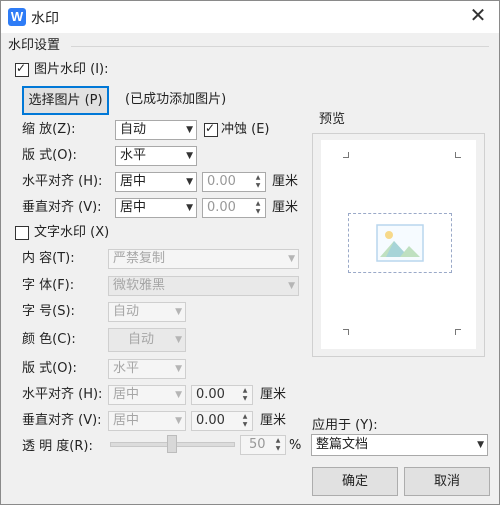 This screenshot has height=505, width=500. I want to click on picture-halign-offset-input: 0.00 ▲ ▼, so click(234, 182).